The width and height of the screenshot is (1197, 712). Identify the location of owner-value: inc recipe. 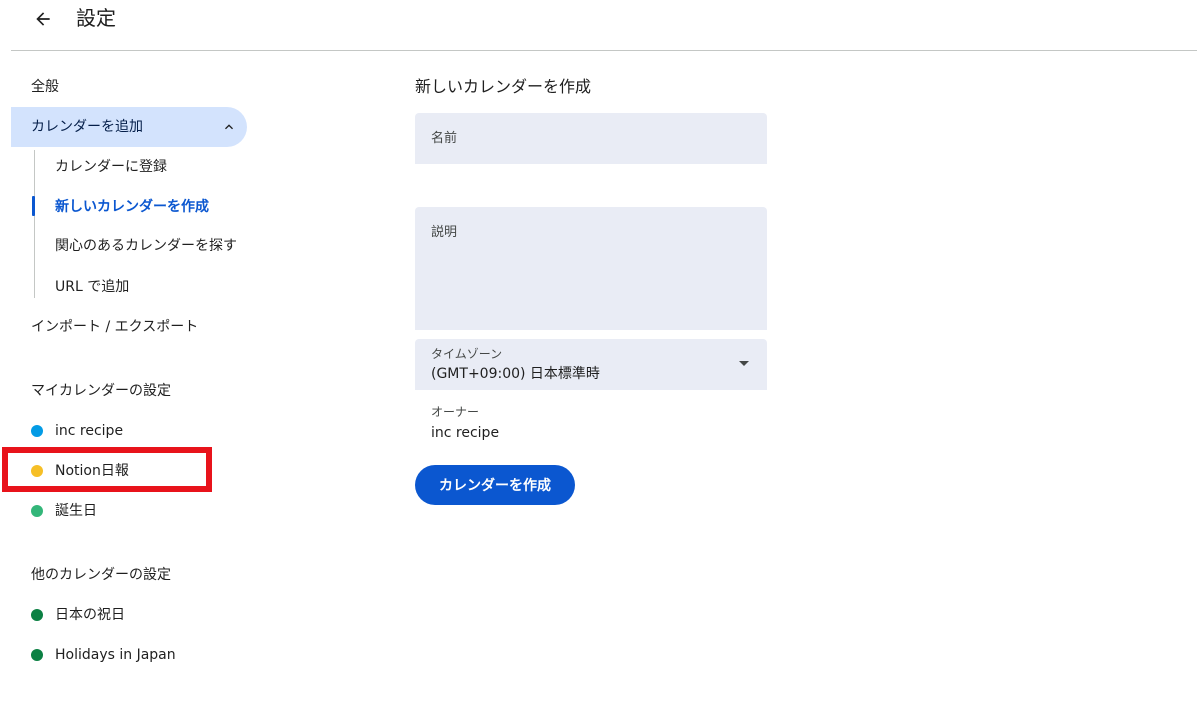
(465, 433).